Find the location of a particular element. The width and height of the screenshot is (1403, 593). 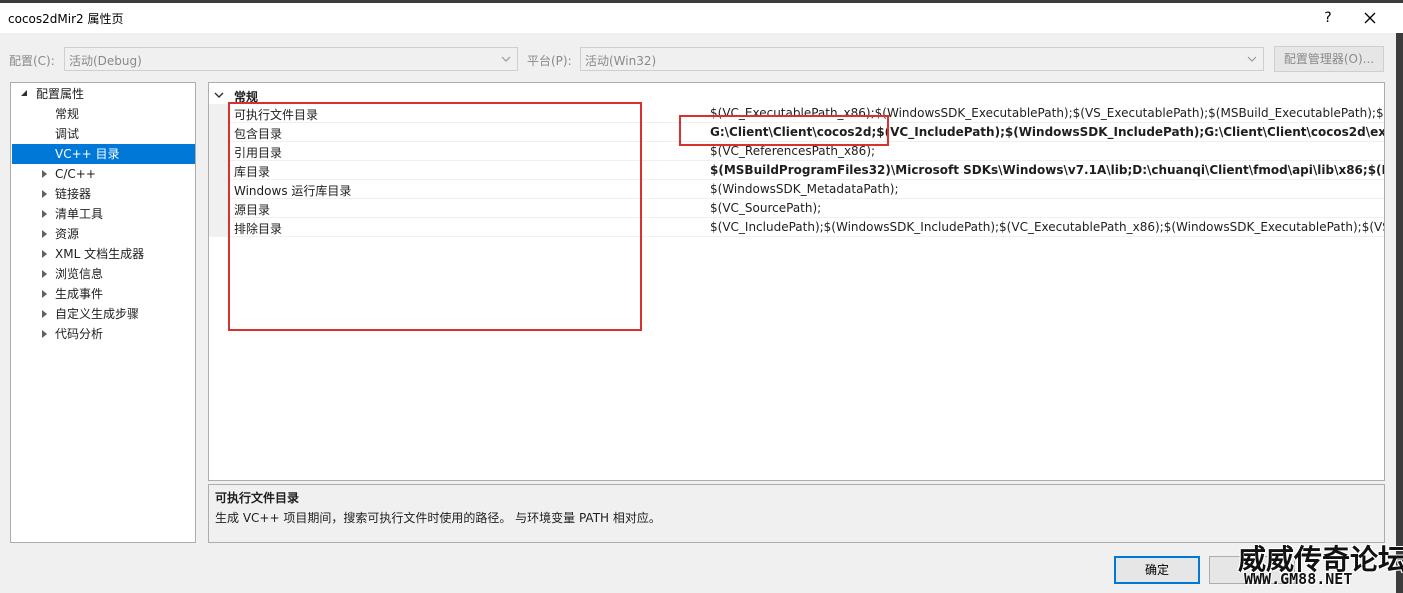

title-bar: cocos2dMir2 属性页 ? is located at coordinates (701, 18).